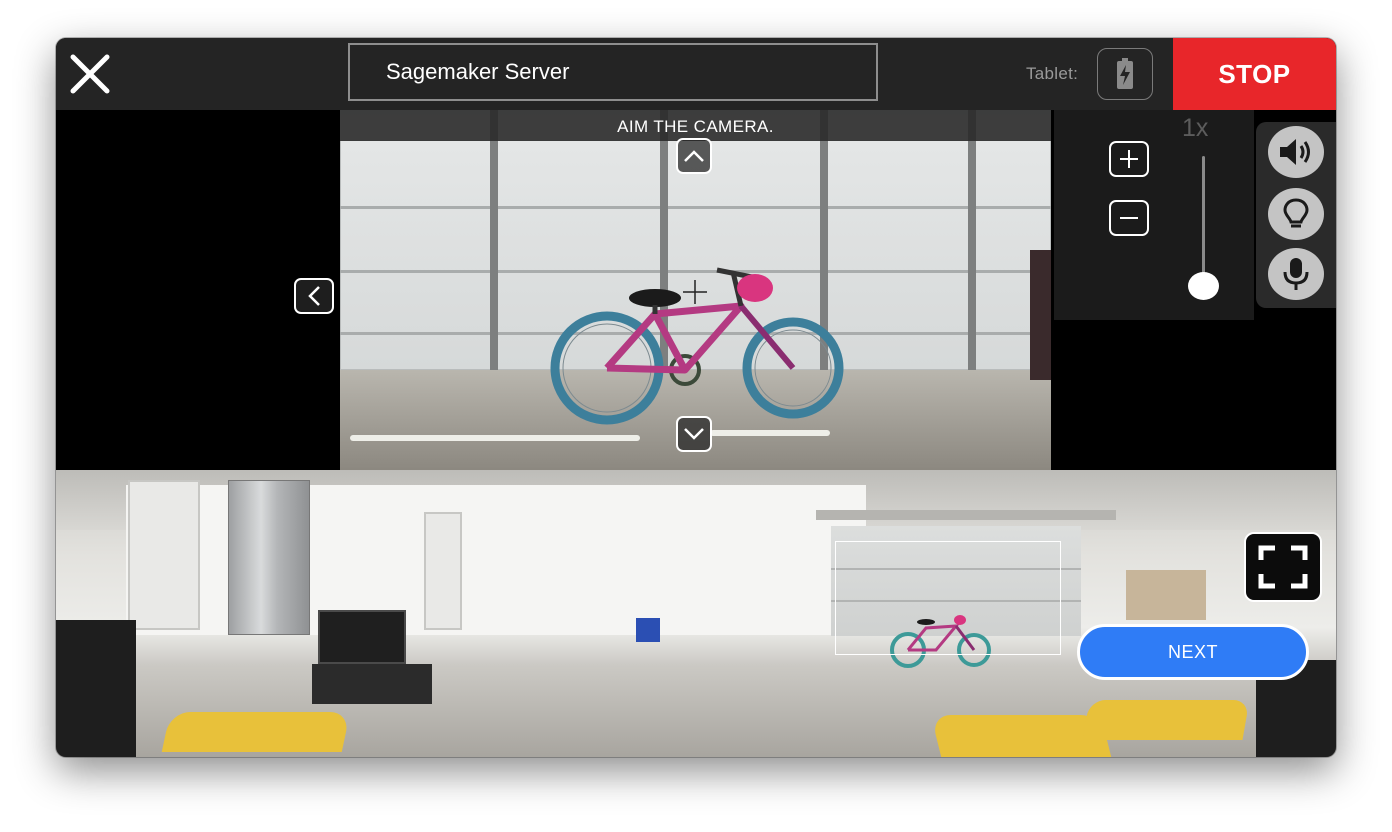 The width and height of the screenshot is (1392, 832). I want to click on robot-fender-right, so click(1166, 720).